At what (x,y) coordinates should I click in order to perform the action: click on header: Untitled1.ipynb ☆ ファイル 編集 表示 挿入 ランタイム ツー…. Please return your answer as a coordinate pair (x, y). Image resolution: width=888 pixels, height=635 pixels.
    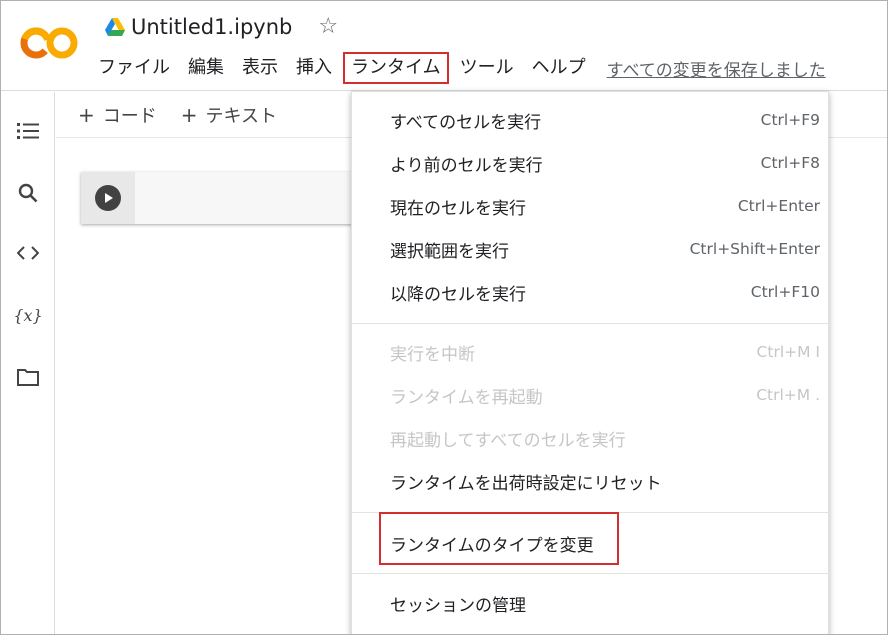
    Looking at the image, I should click on (444, 46).